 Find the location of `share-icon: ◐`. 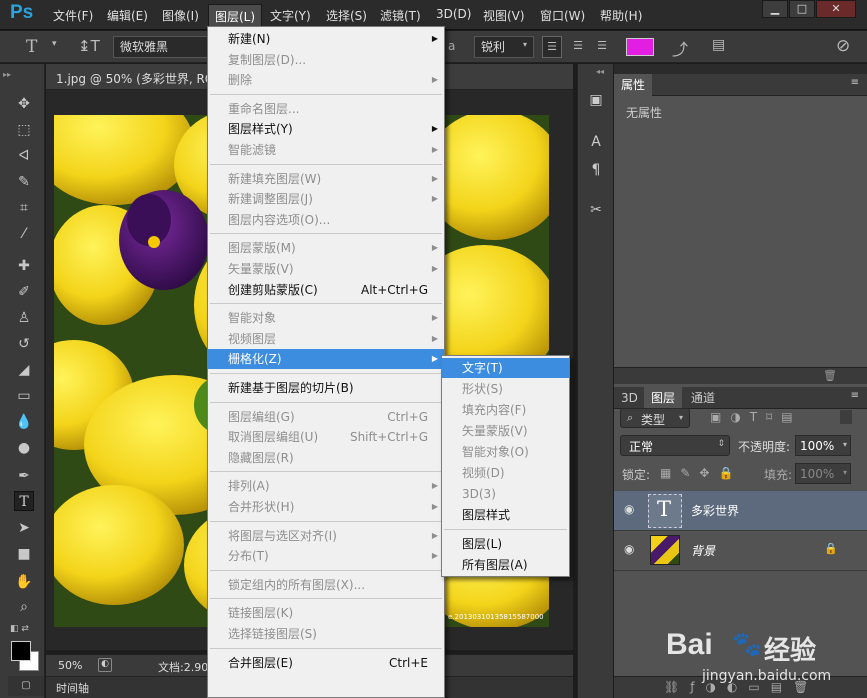

share-icon: ◐ is located at coordinates (105, 665).